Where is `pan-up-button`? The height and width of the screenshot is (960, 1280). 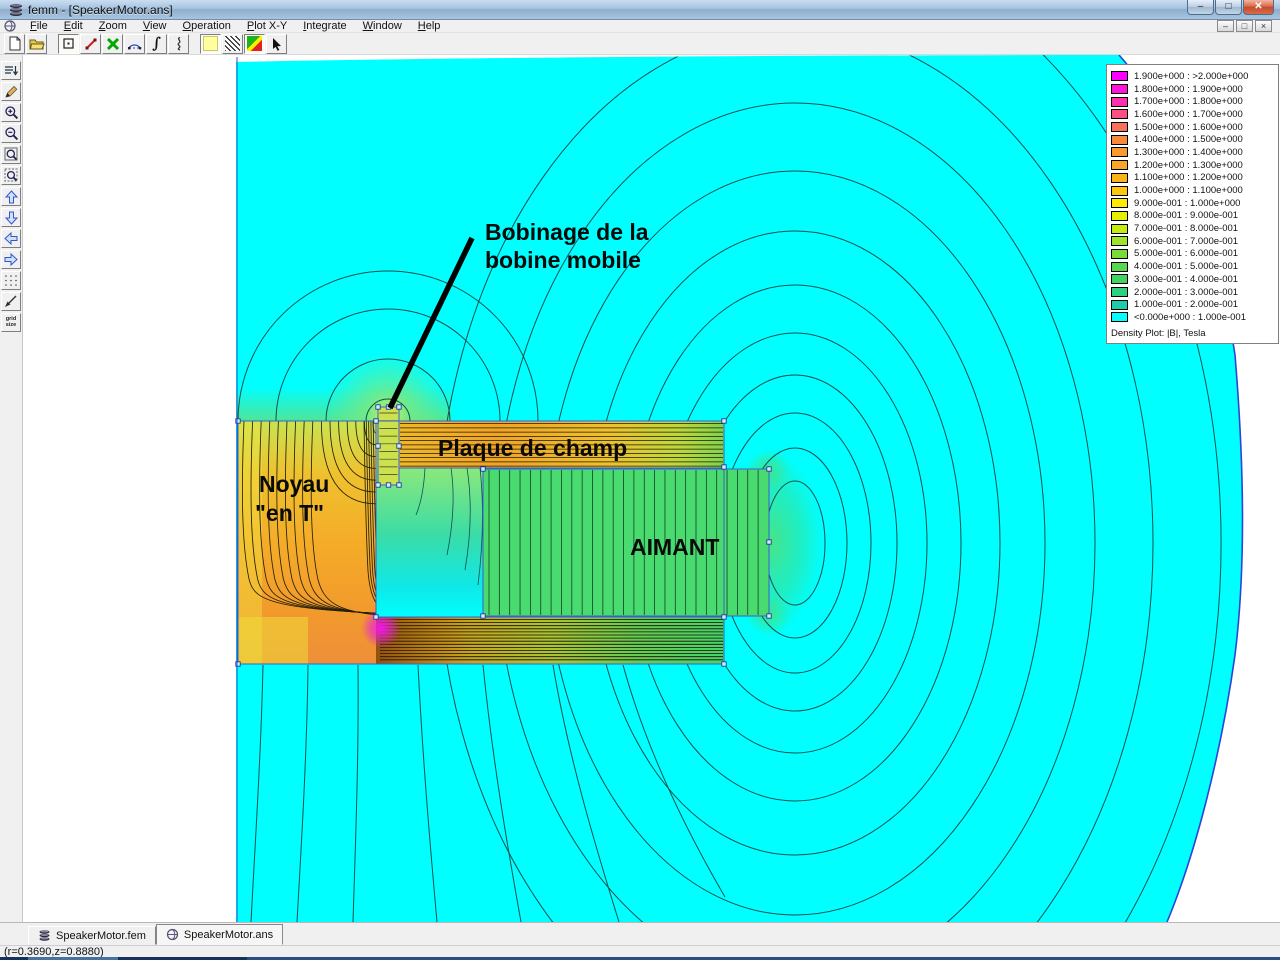
pan-up-button is located at coordinates (11, 196).